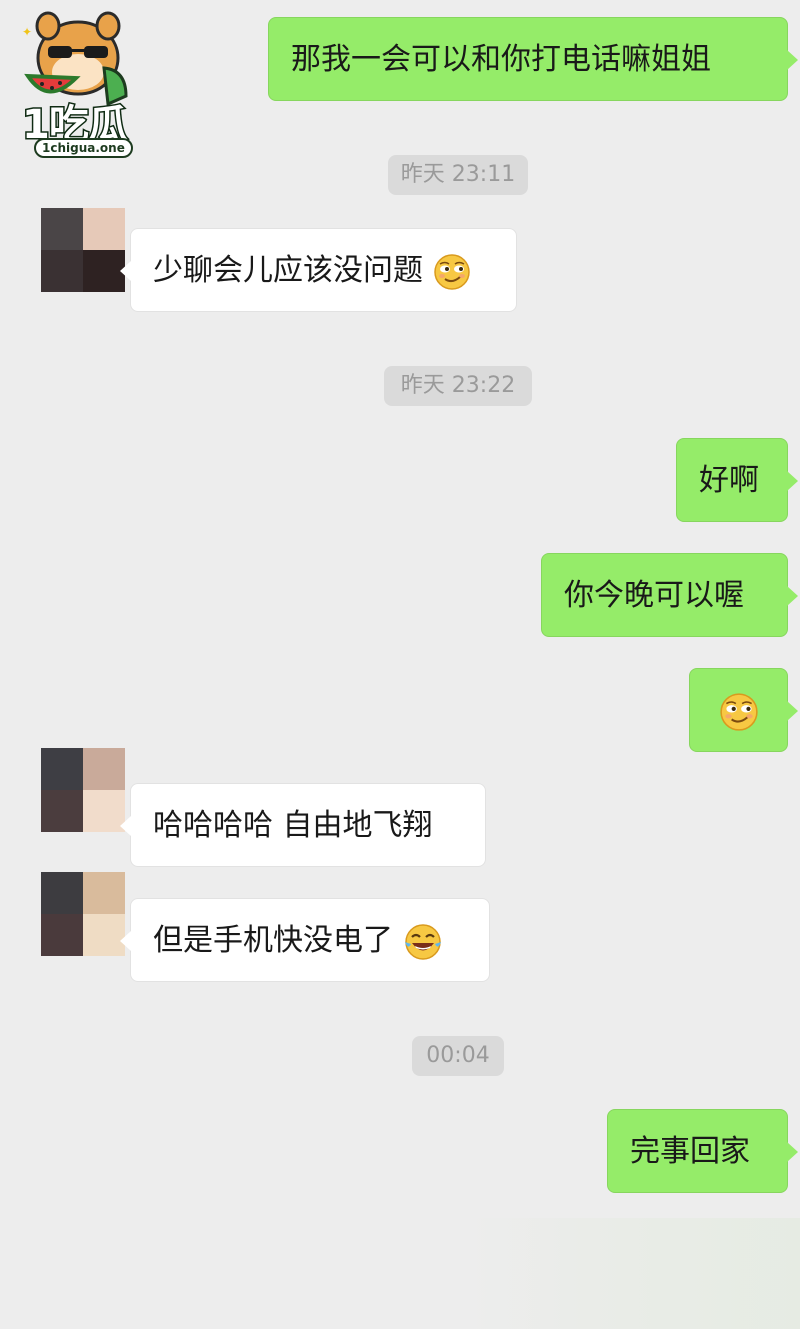  I want to click on message-bubble-sent: 那我一会可以和你打电话嘛姐姐, so click(533, 59).